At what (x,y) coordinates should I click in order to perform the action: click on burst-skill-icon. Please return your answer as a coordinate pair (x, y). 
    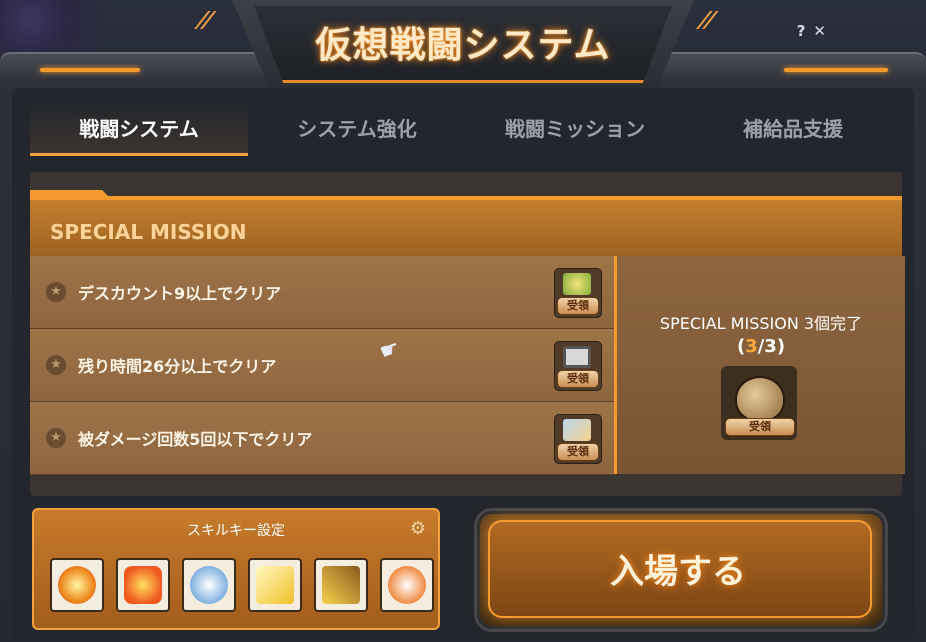
    Looking at the image, I should click on (143, 585).